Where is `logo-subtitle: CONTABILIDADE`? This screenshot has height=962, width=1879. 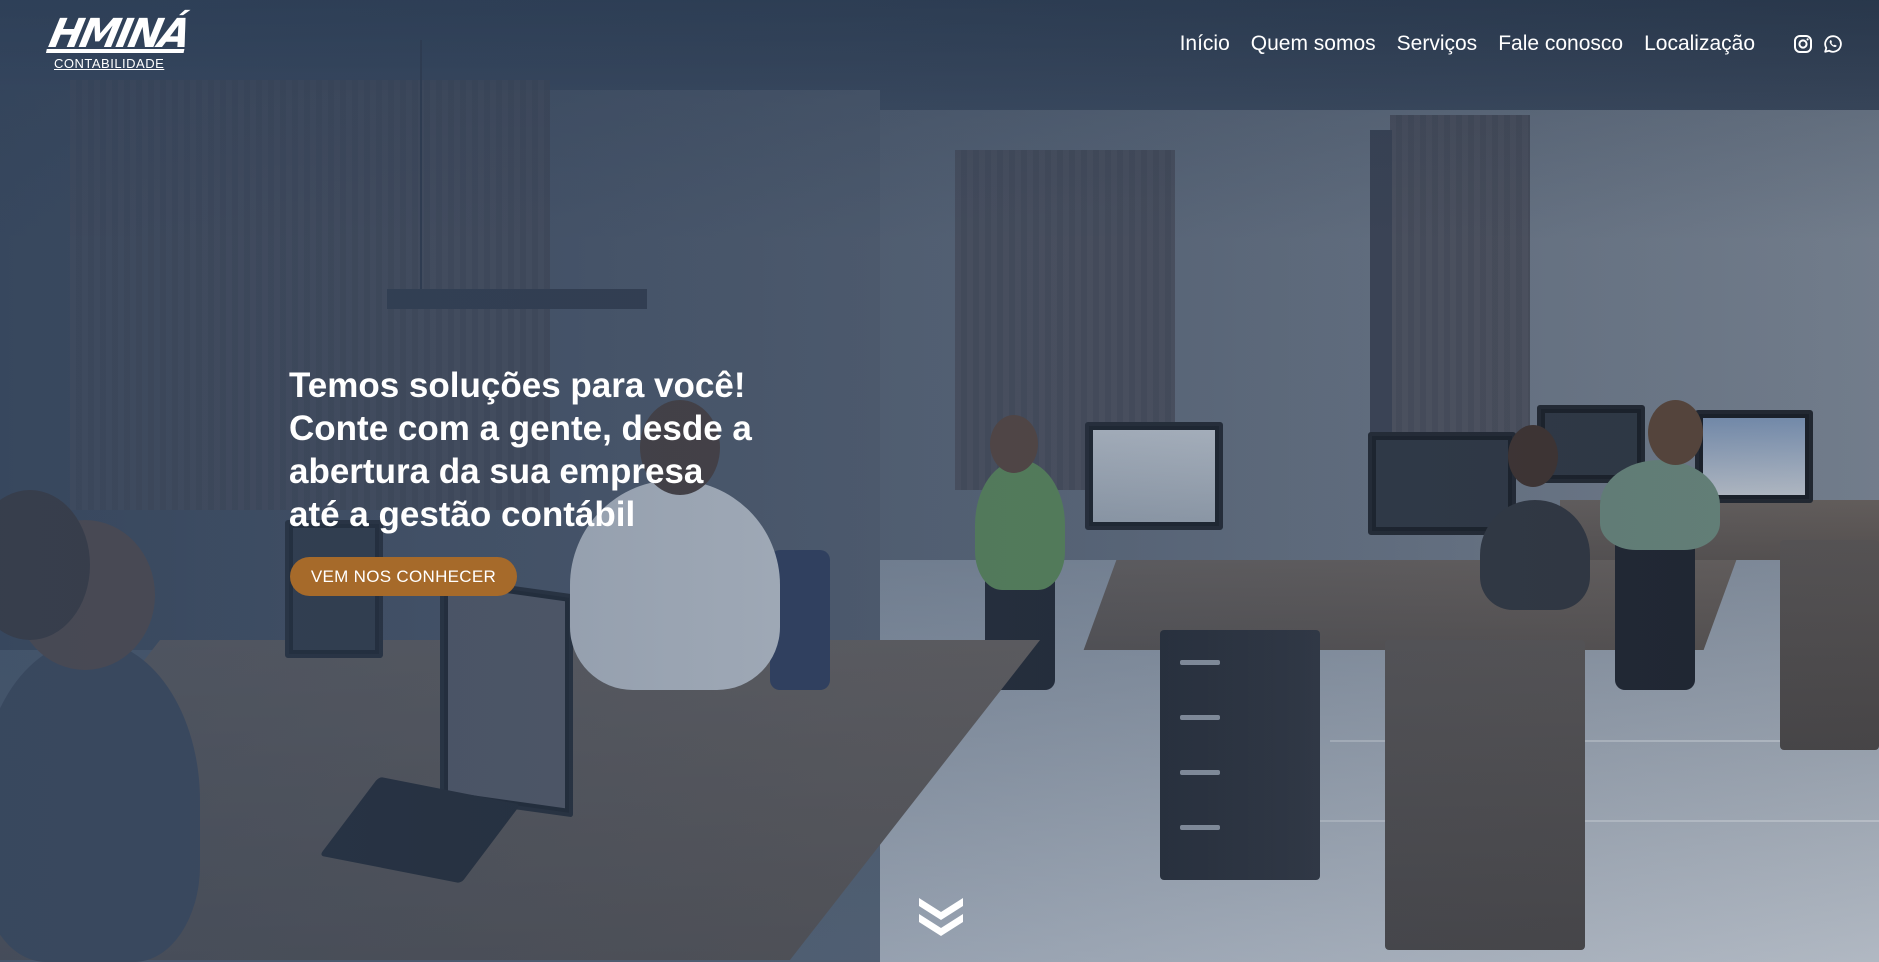
logo-subtitle: CONTABILIDADE is located at coordinates (109, 63).